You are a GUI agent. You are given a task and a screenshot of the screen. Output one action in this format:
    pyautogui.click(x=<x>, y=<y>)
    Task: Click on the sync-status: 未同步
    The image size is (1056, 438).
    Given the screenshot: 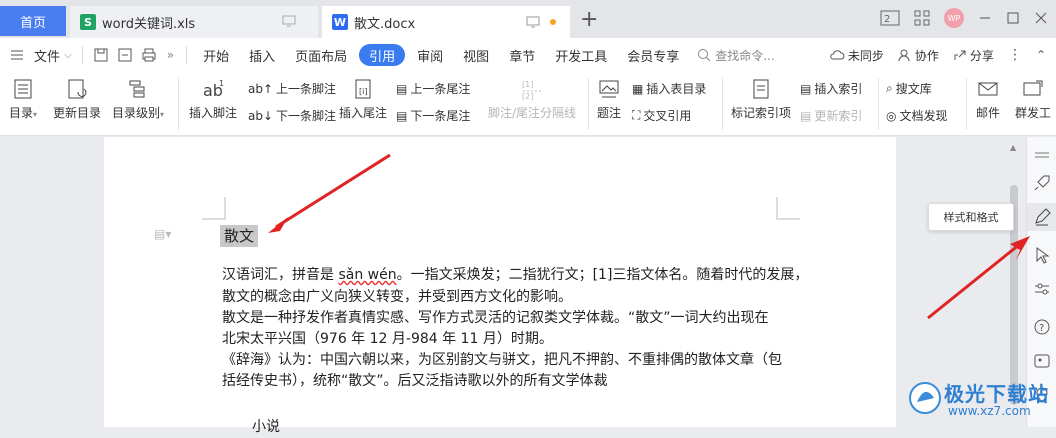 What is the action you would take?
    pyautogui.click(x=856, y=55)
    